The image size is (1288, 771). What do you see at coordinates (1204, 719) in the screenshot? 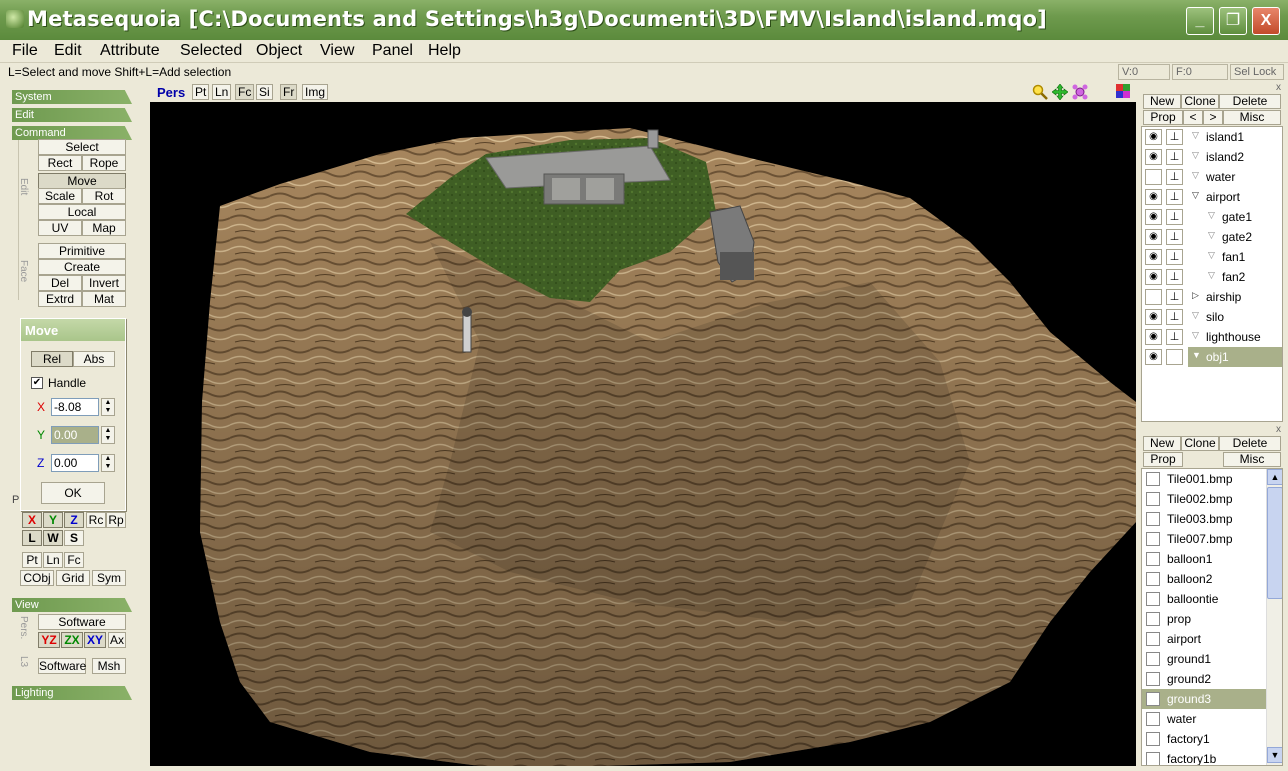
I see `material-row: water` at bounding box center [1204, 719].